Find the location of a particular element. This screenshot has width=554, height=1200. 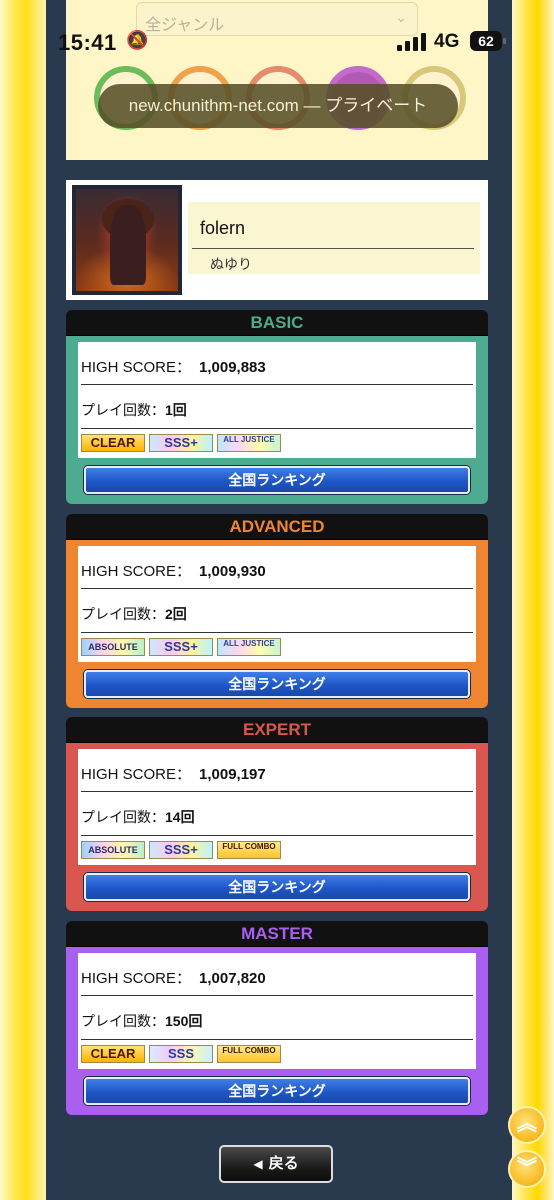

play-count-row: プレイ回数：14回 is located at coordinates (138, 817).